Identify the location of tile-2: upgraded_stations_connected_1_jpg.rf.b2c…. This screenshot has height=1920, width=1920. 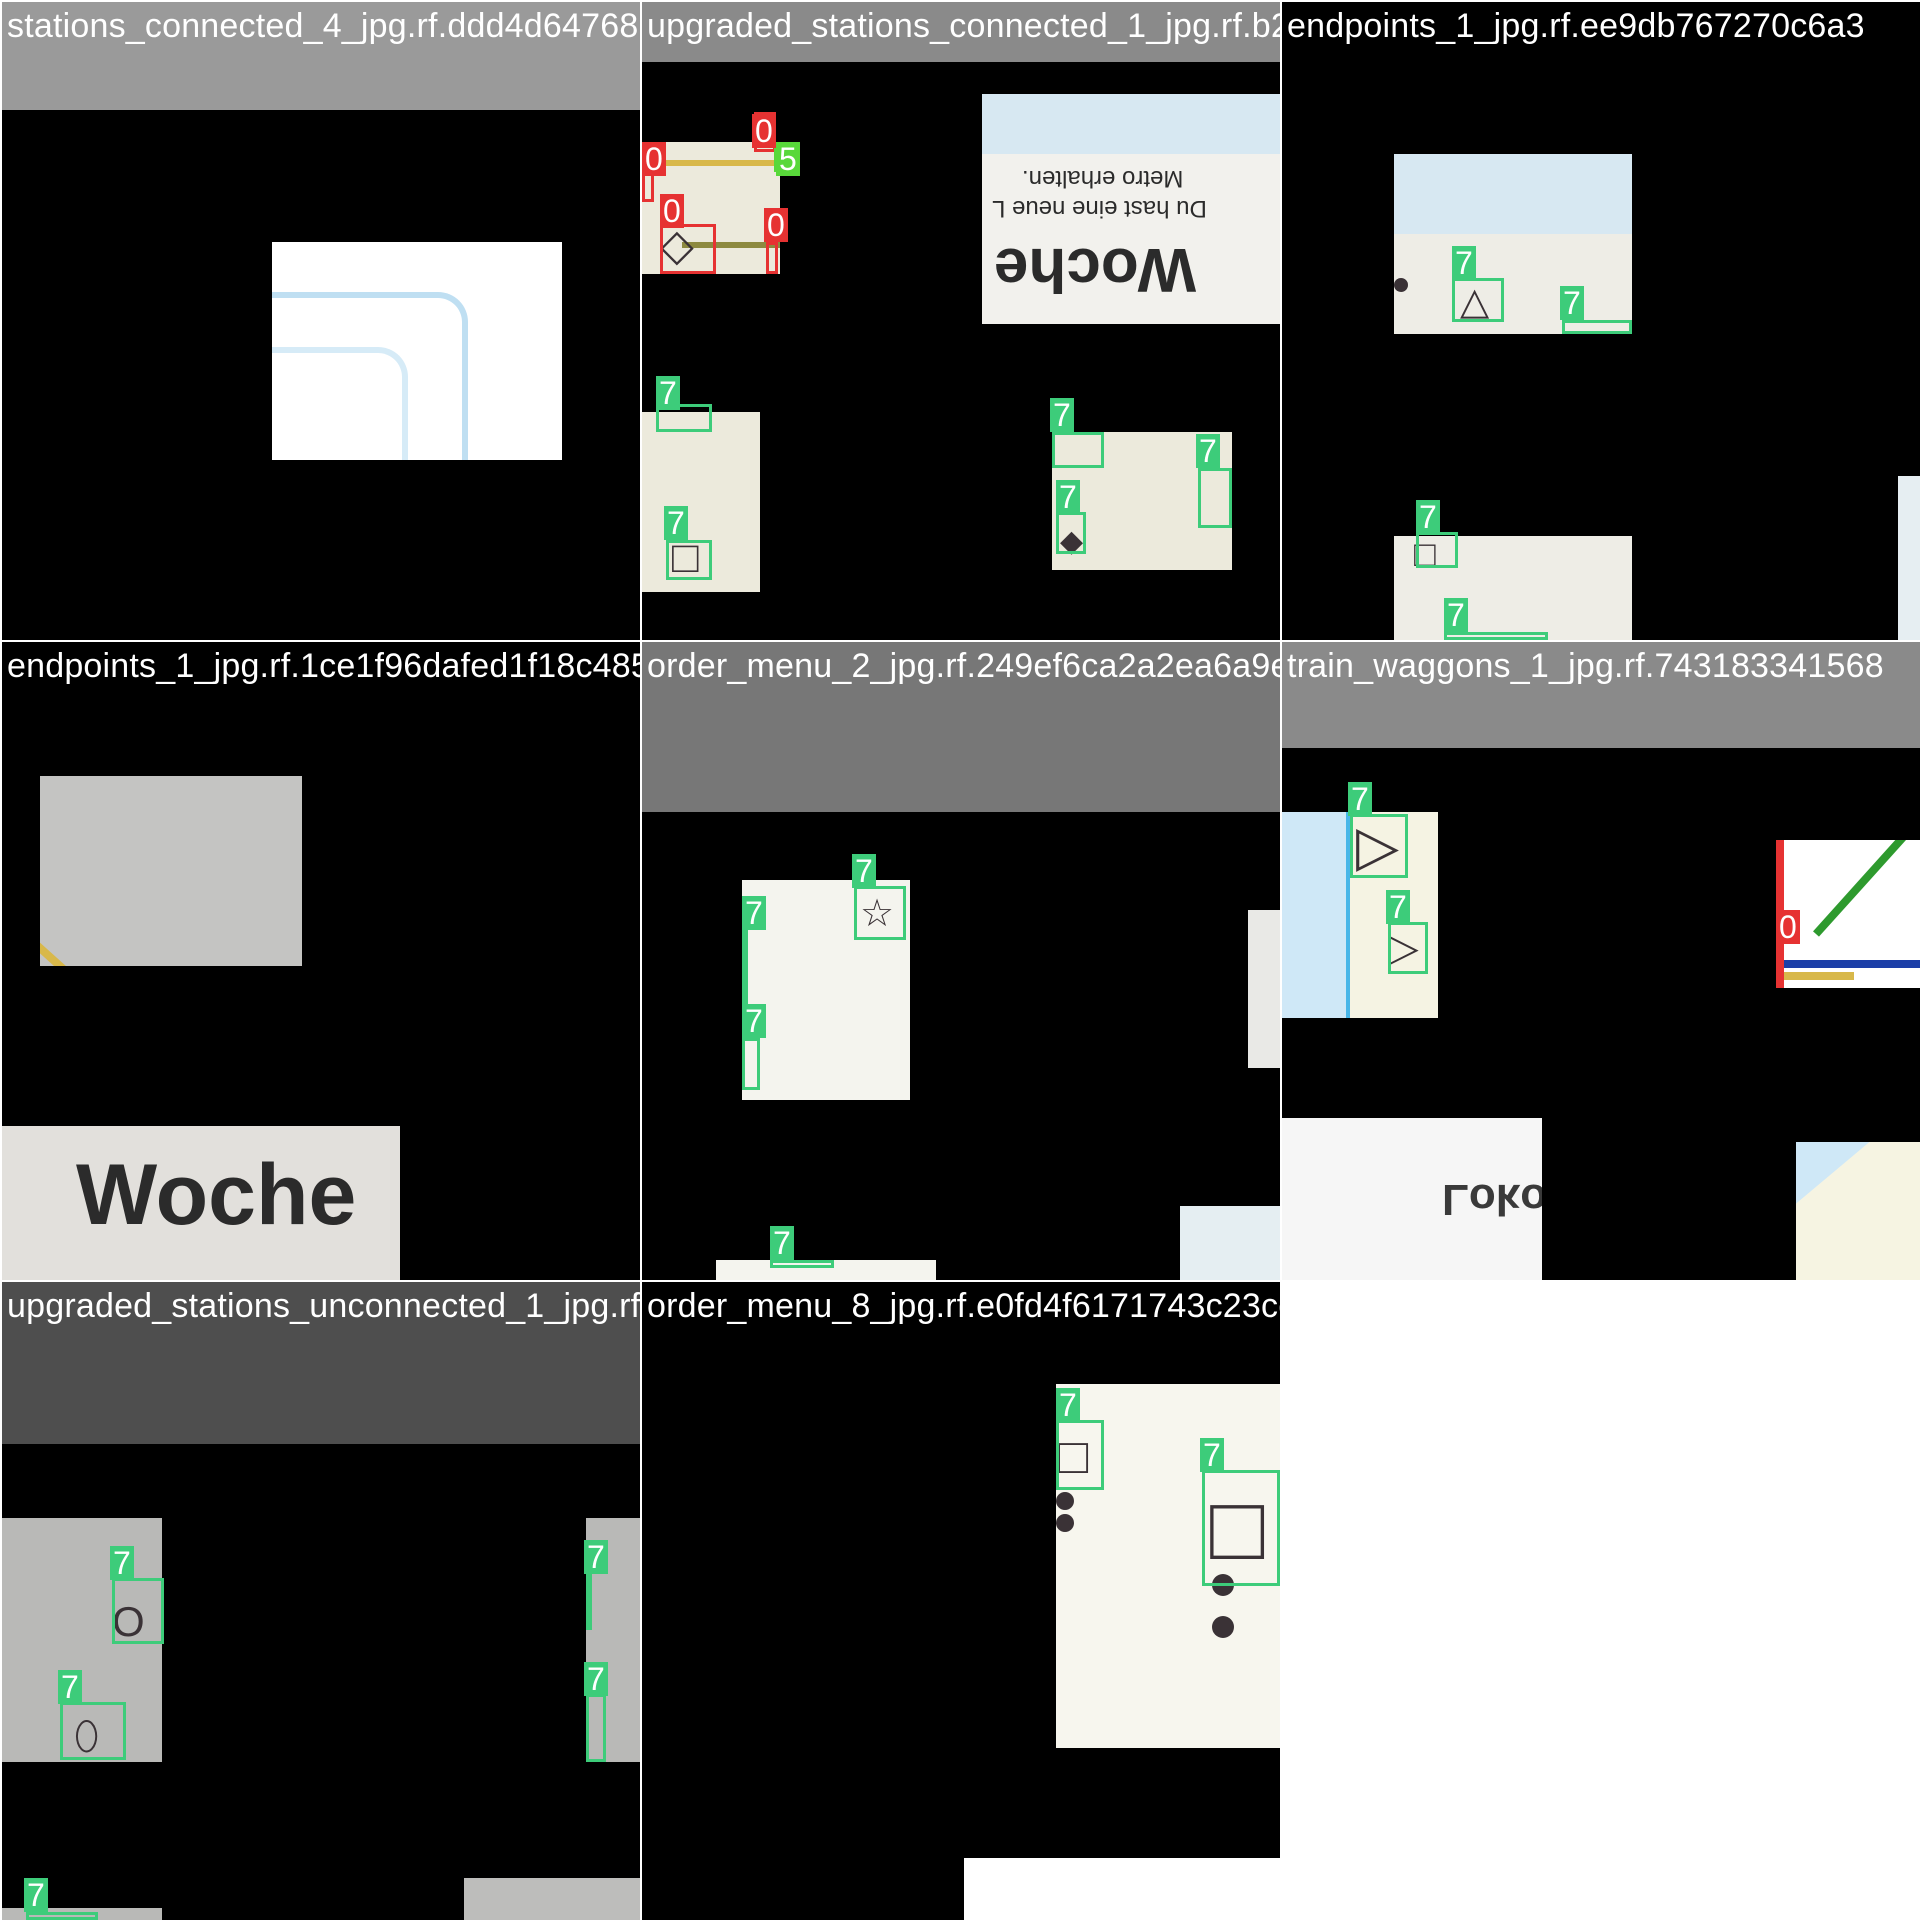
(961, 321).